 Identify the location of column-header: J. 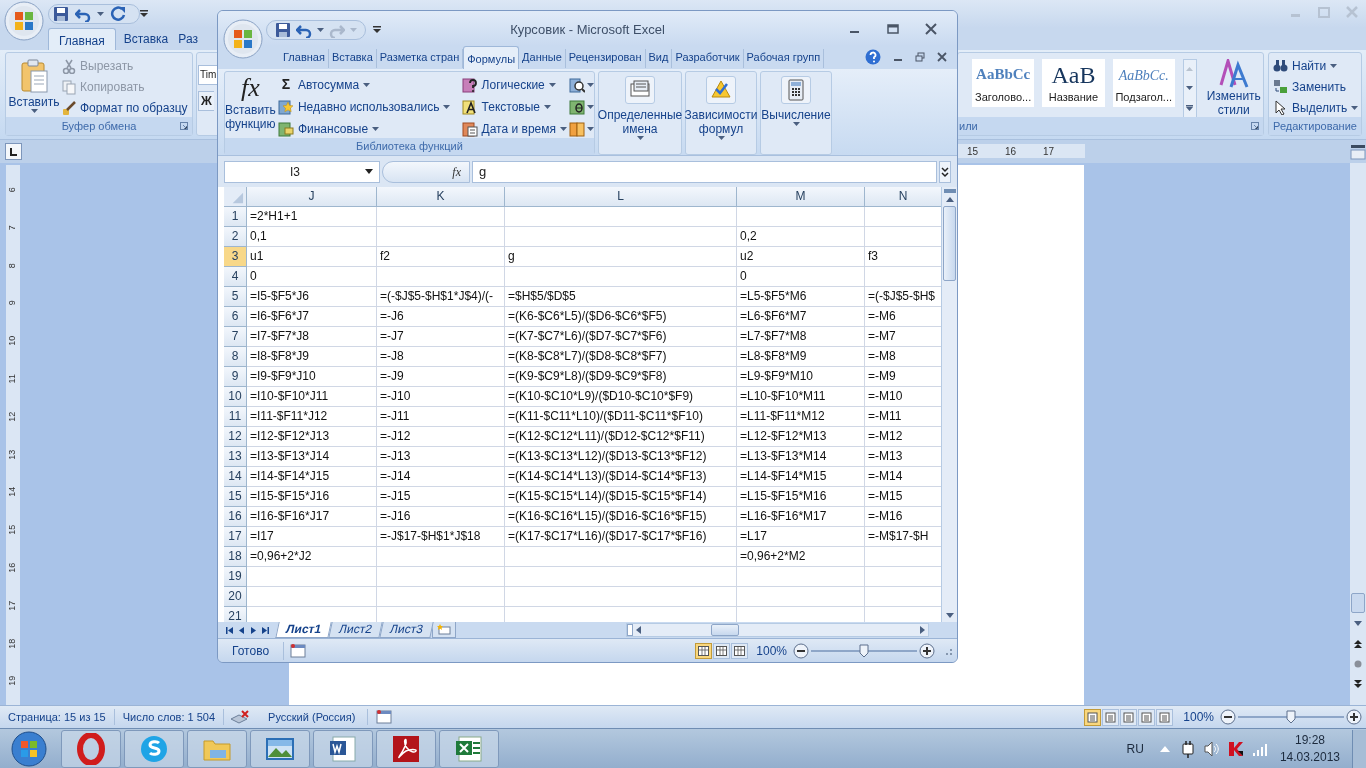
(312, 197).